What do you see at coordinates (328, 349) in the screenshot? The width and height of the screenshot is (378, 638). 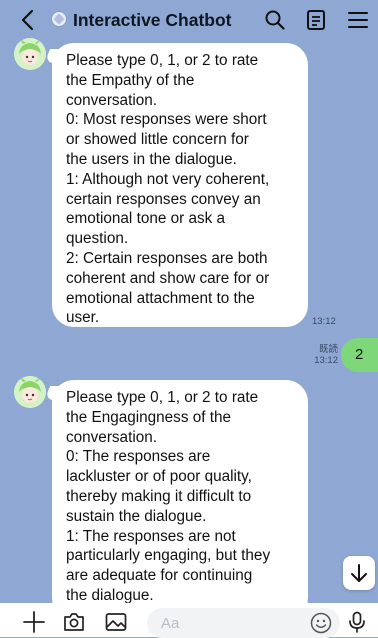 I see `read-label: 既読` at bounding box center [328, 349].